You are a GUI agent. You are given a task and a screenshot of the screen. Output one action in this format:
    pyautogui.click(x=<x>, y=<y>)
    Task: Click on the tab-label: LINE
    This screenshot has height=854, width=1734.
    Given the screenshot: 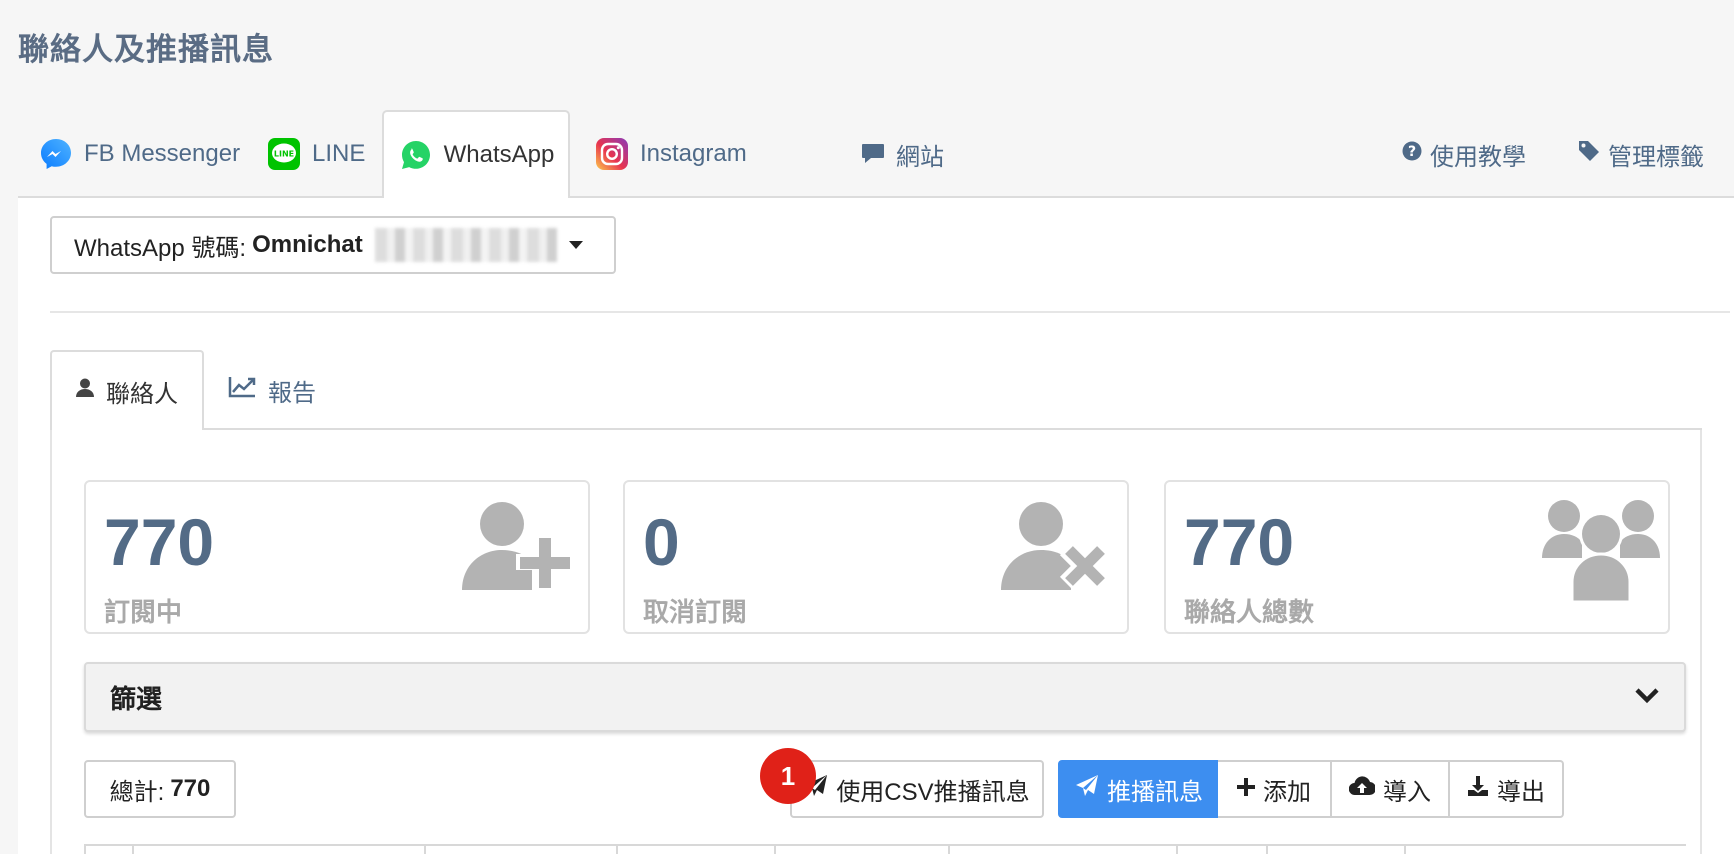 What is the action you would take?
    pyautogui.click(x=339, y=153)
    